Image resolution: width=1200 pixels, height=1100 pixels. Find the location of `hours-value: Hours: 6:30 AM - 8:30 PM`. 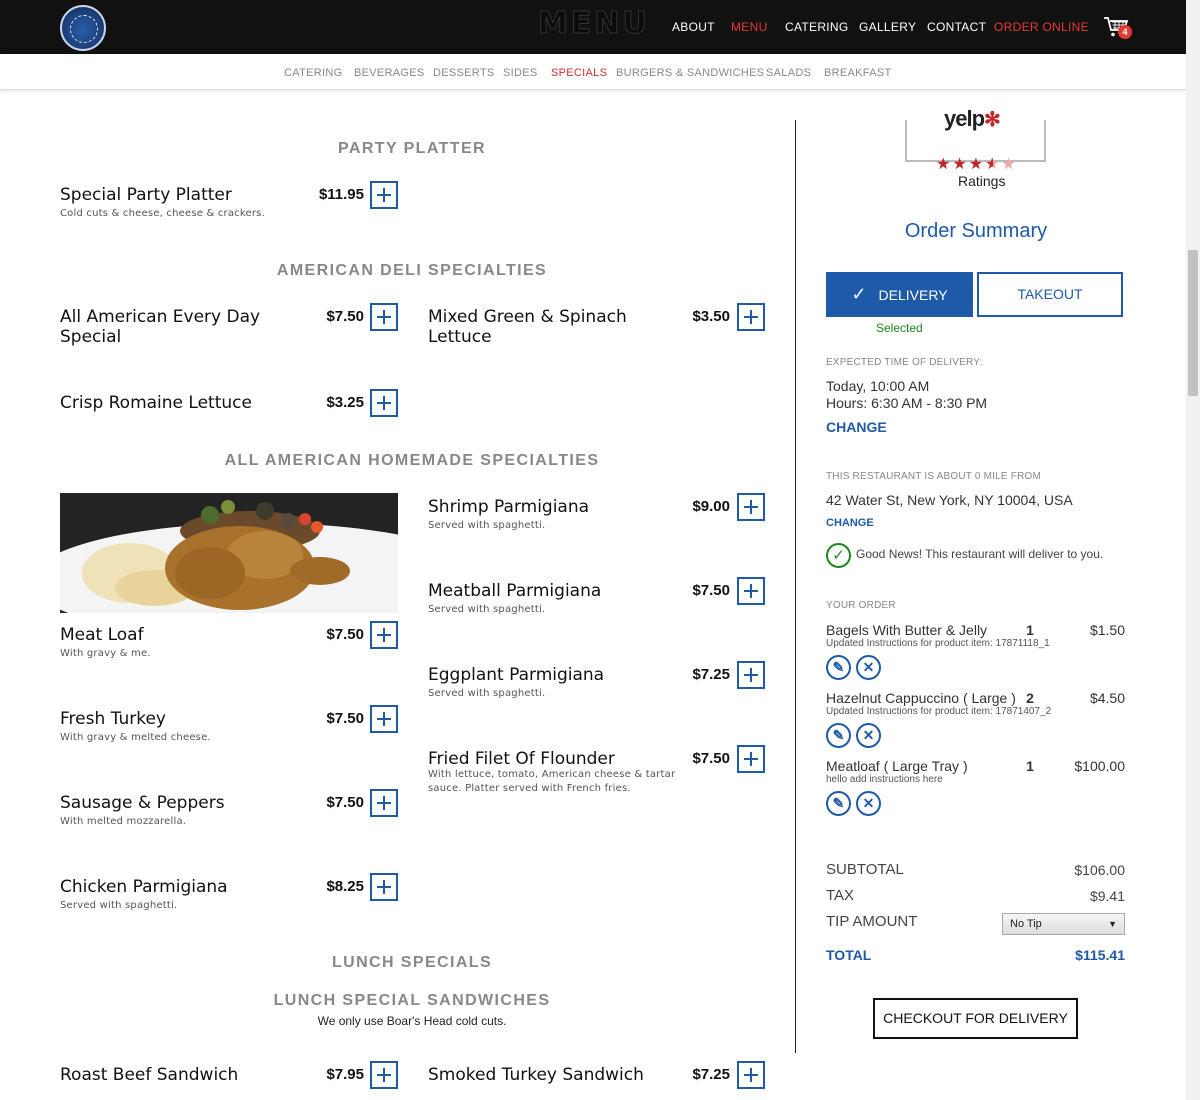

hours-value: Hours: 6:30 AM - 8:30 PM is located at coordinates (907, 403).